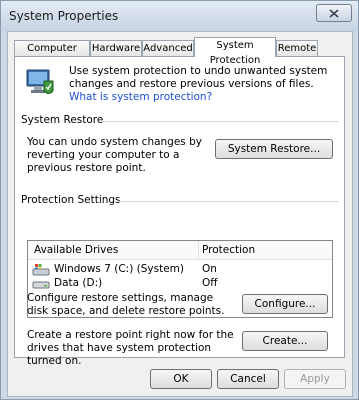 The image size is (359, 400). Describe the element at coordinates (140, 97) in the screenshot. I see `what-is-system-protection-link: What is system protection?` at that location.